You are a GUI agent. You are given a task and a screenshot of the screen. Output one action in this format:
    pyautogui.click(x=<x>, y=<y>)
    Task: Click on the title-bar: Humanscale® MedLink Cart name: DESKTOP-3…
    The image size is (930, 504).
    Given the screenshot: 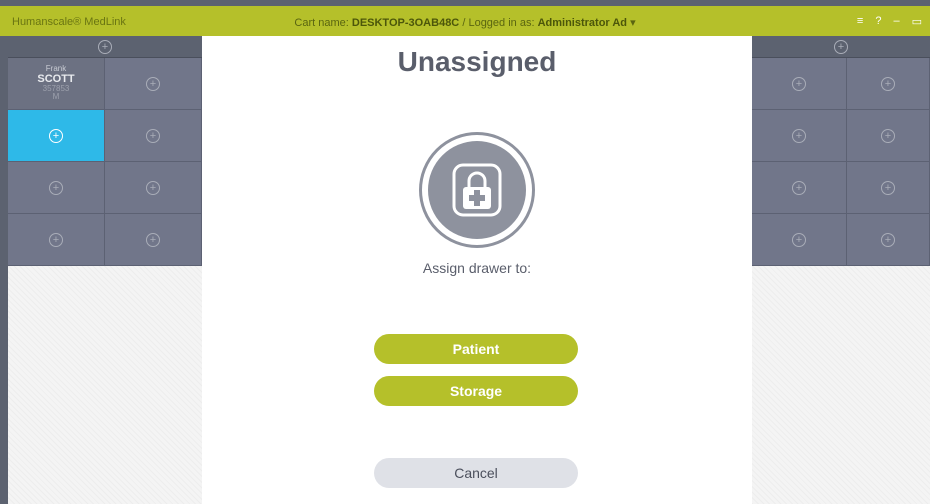 What is the action you would take?
    pyautogui.click(x=465, y=18)
    